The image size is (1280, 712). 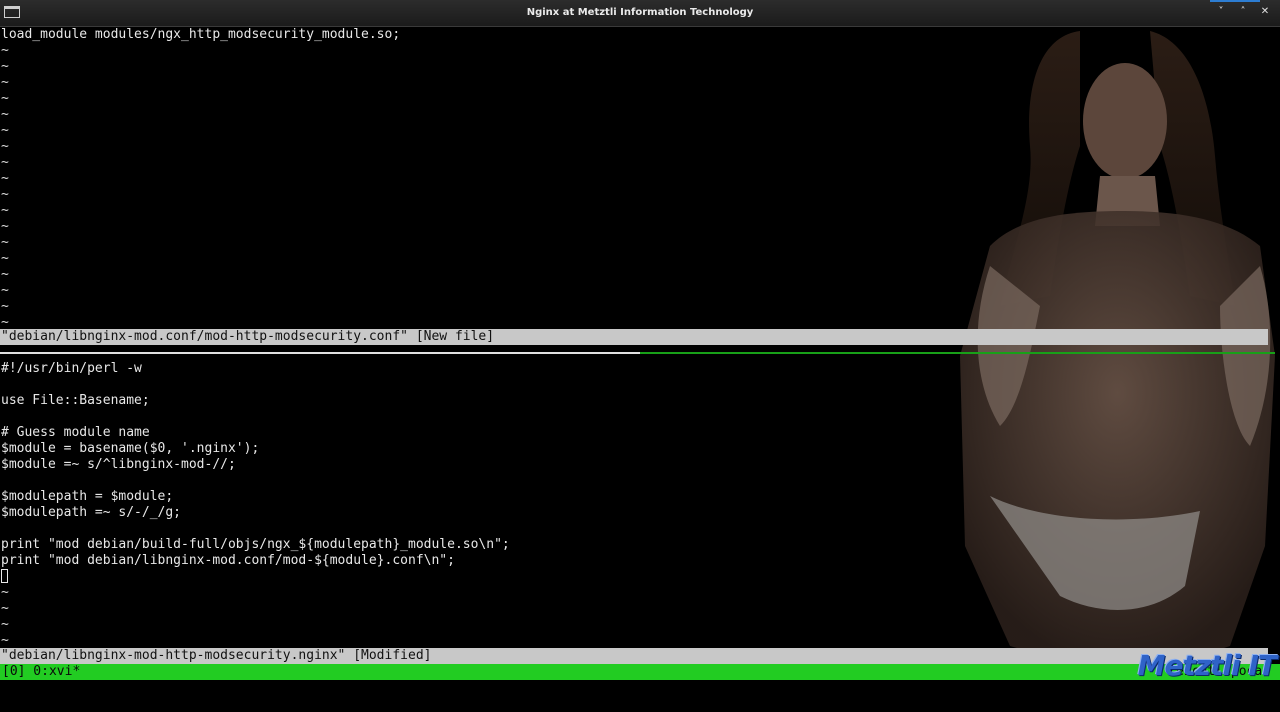 I want to click on editor-line: $module =~ s/^libnginx-mod-//;, so click(x=640, y=465).